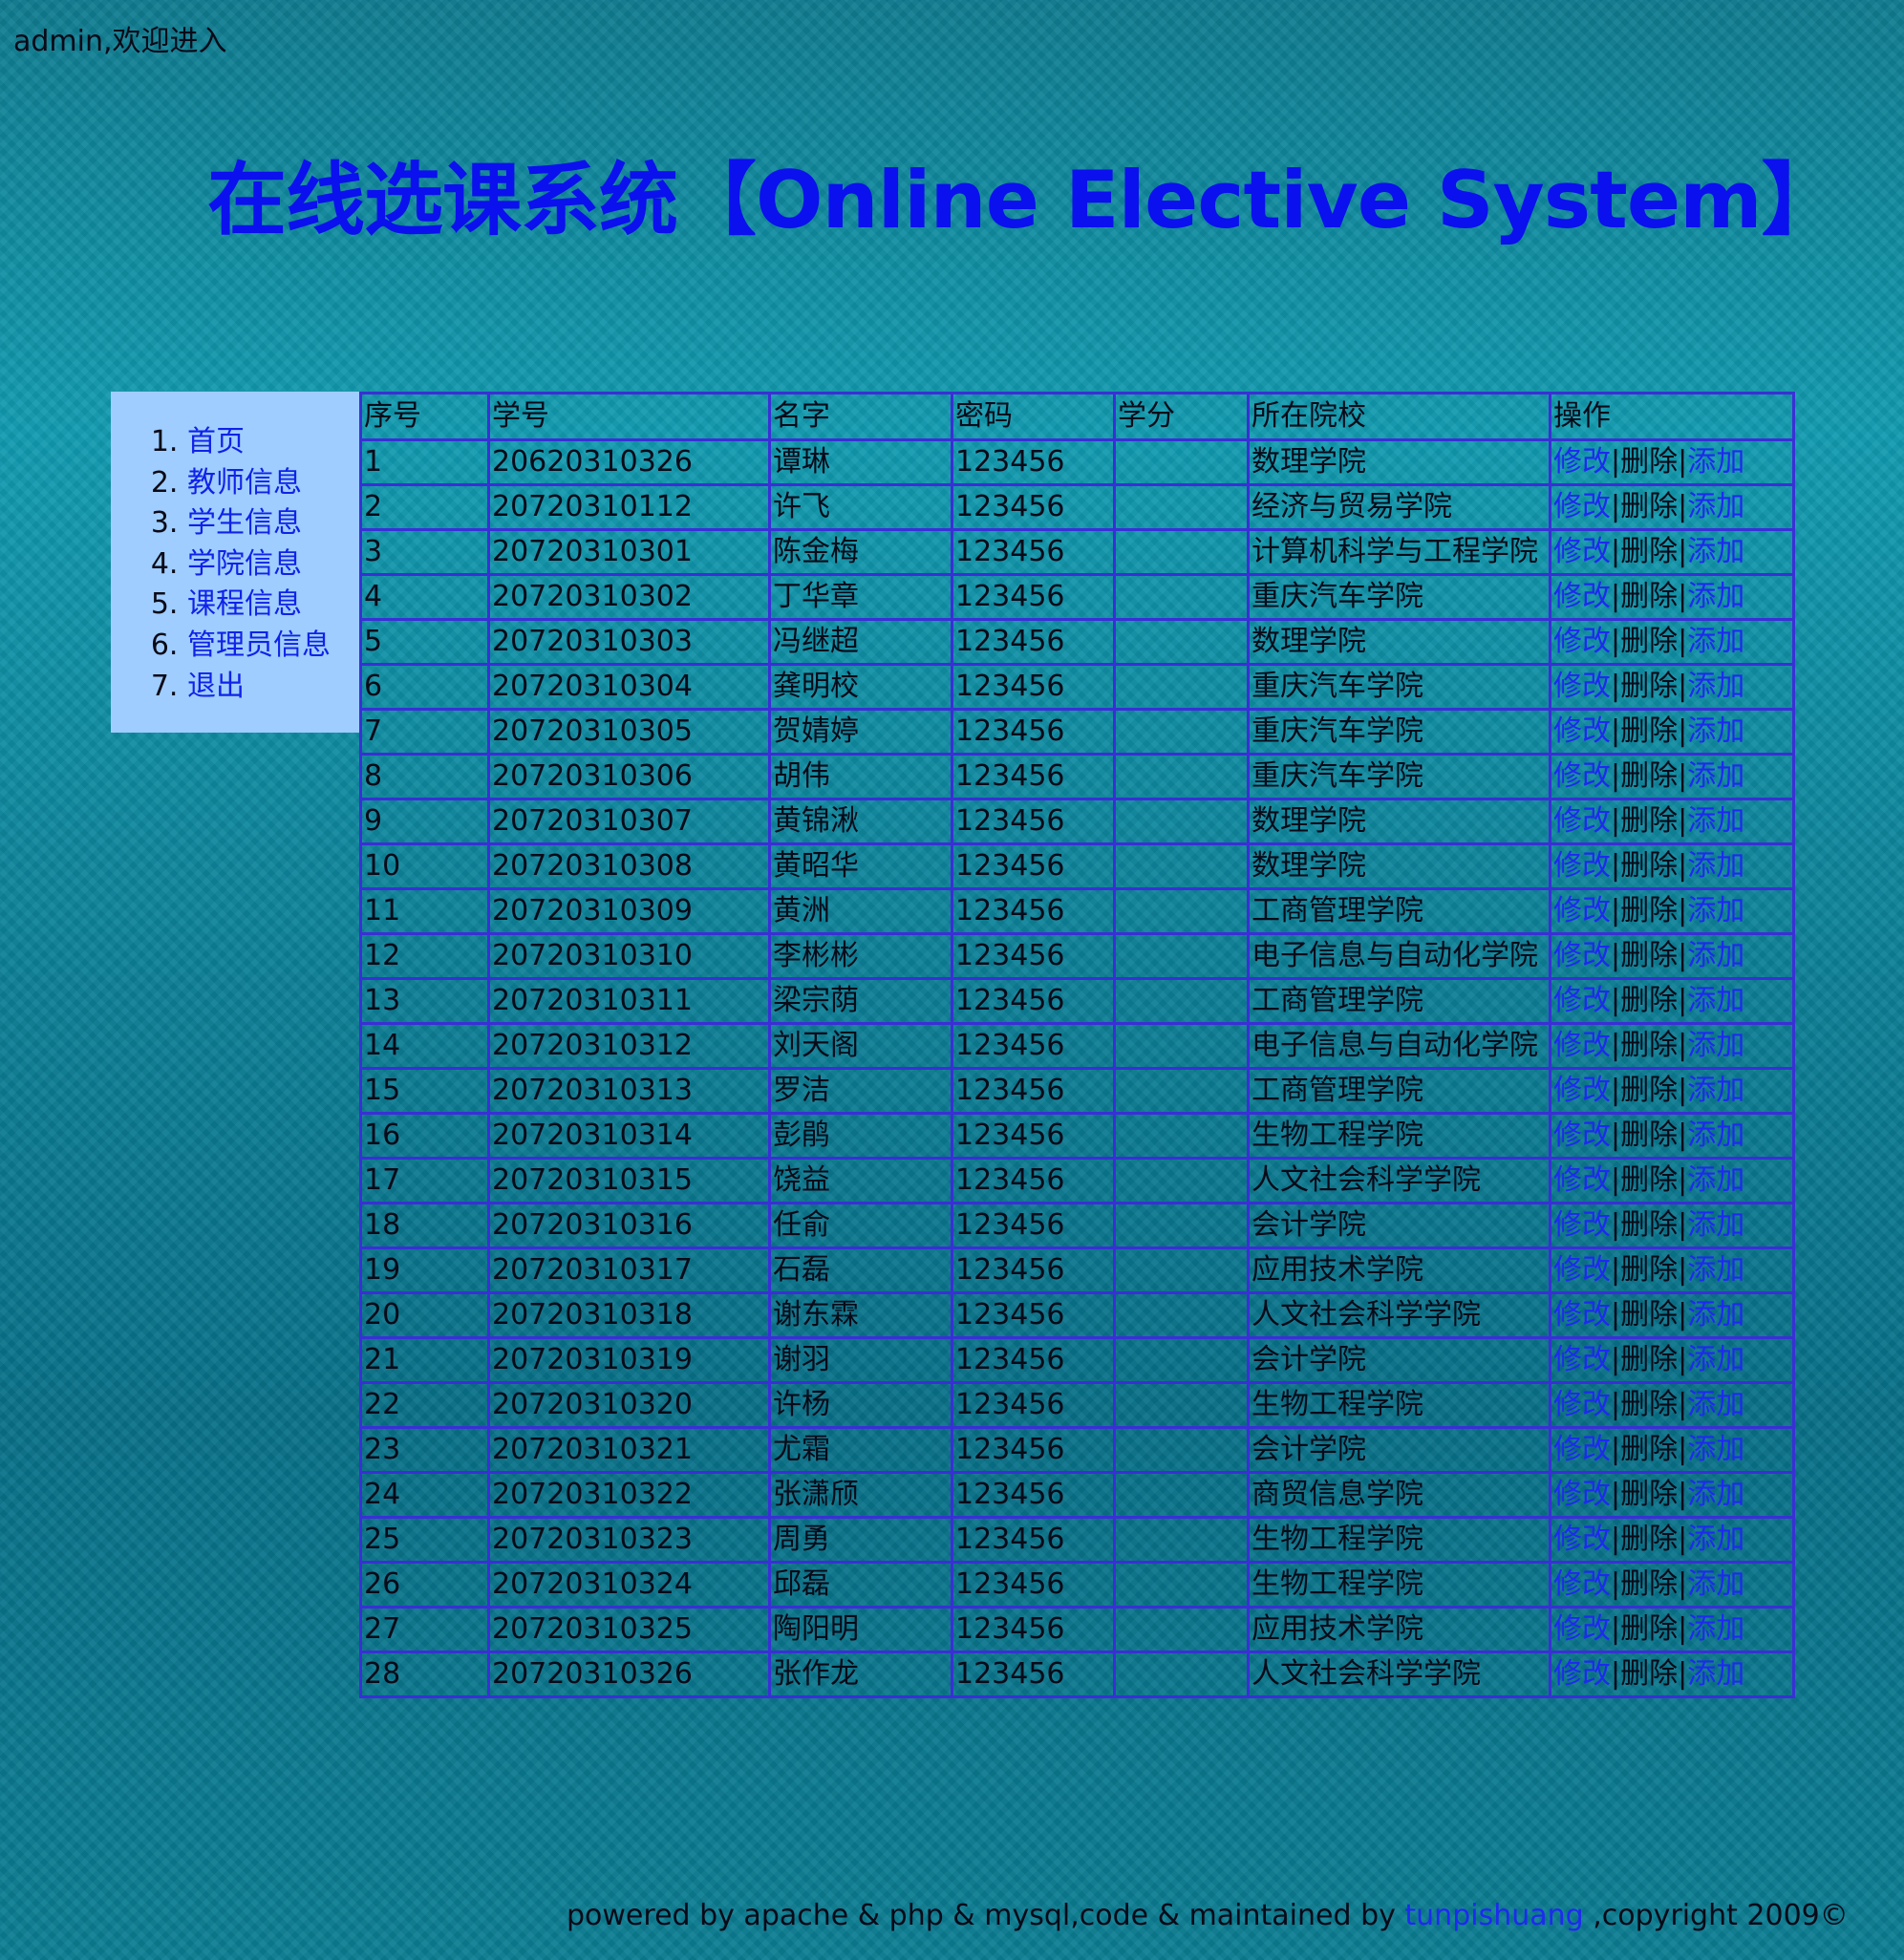  What do you see at coordinates (216, 686) in the screenshot?
I see `sidebar-link-logout: 退出` at bounding box center [216, 686].